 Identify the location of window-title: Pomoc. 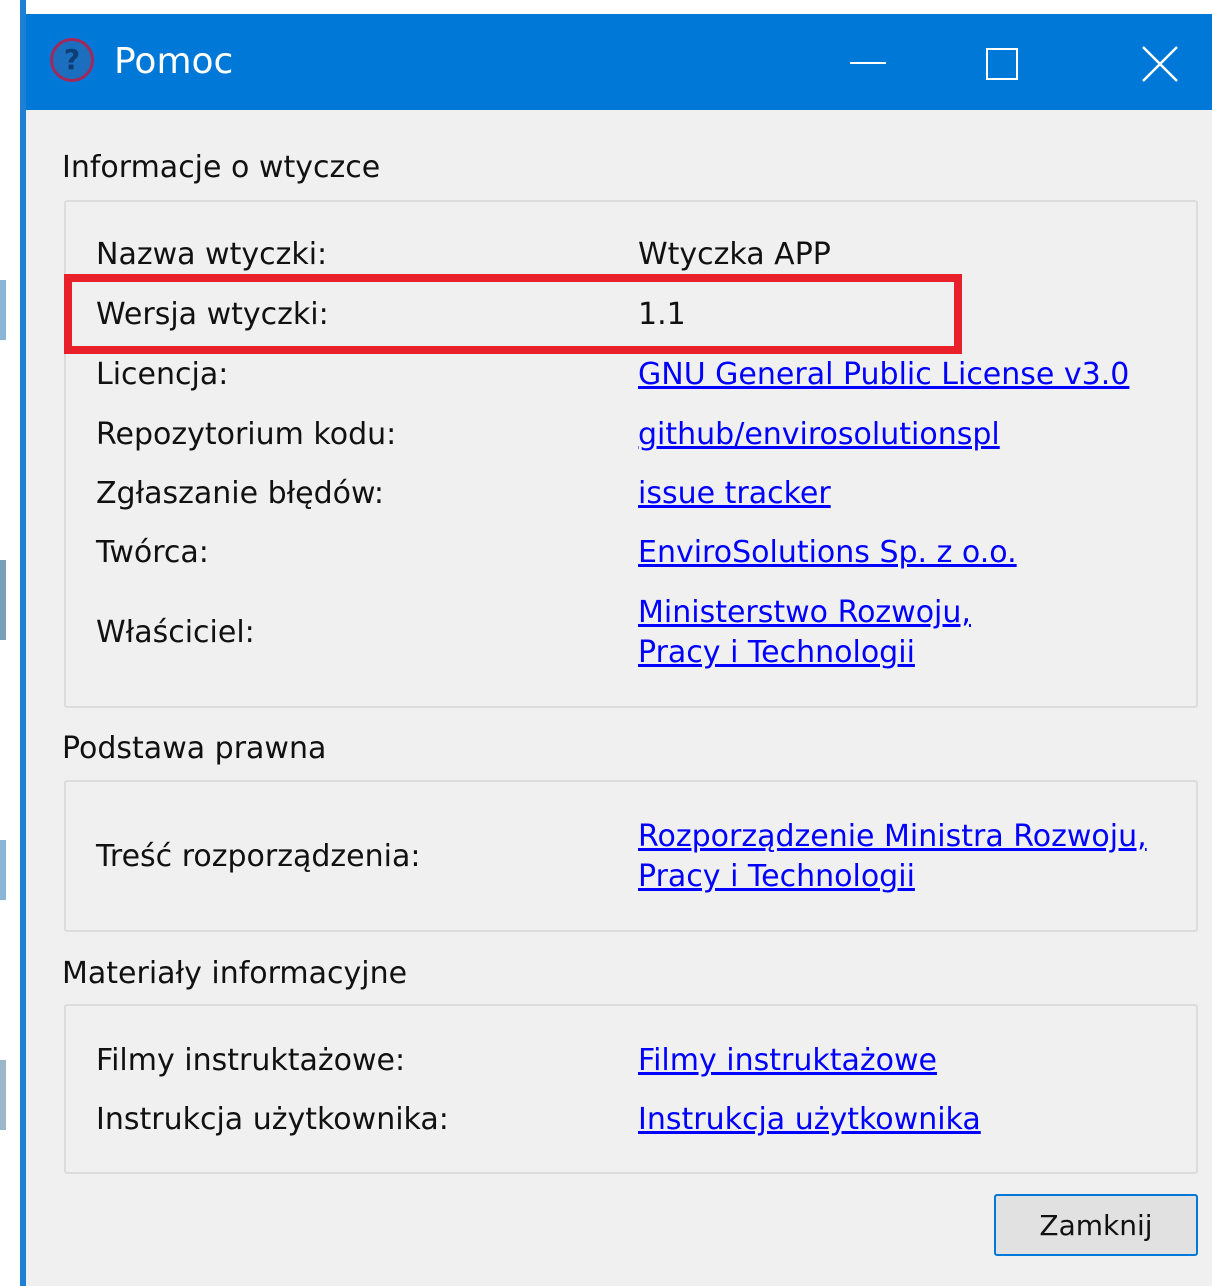
(174, 61).